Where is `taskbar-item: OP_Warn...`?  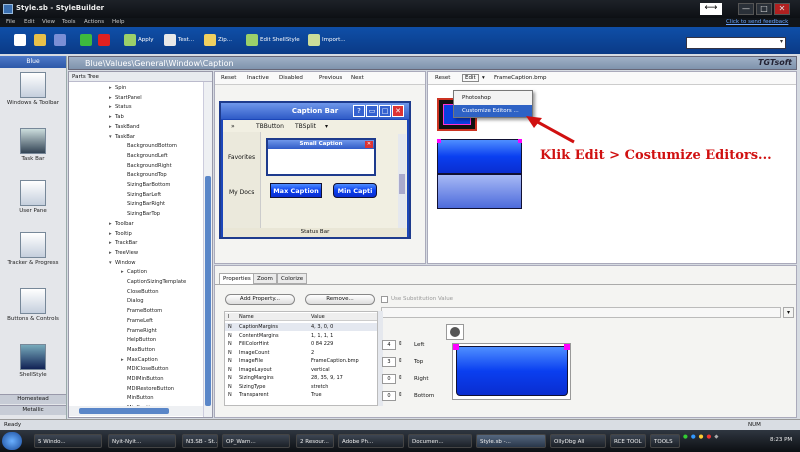
taskbar-item: OP_Warn... is located at coordinates (256, 441).